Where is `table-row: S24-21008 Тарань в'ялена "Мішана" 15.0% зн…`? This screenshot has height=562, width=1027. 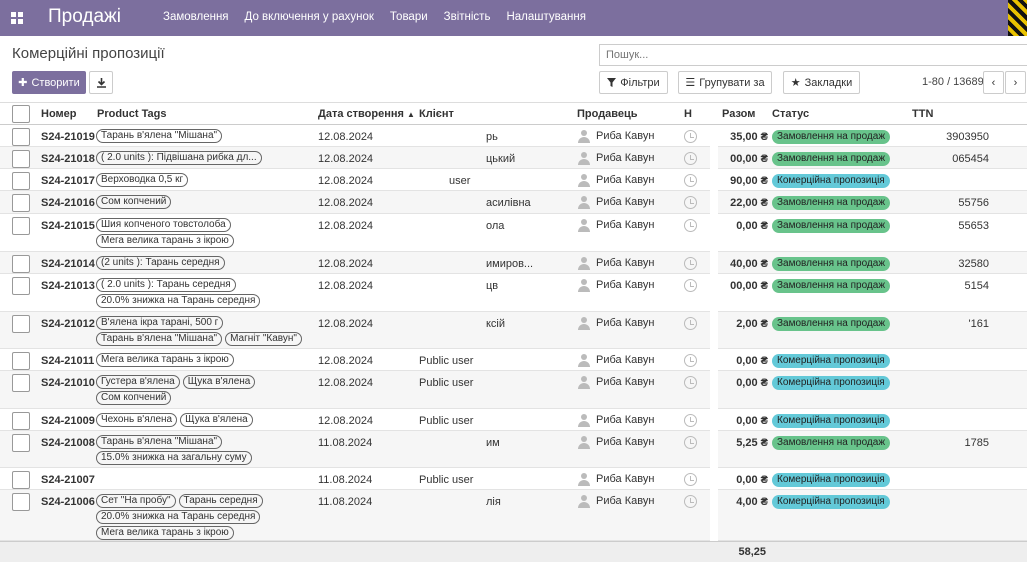
table-row: S24-21008 Тарань в'ялена "Мішана" 15.0% зн… is located at coordinates (513, 449).